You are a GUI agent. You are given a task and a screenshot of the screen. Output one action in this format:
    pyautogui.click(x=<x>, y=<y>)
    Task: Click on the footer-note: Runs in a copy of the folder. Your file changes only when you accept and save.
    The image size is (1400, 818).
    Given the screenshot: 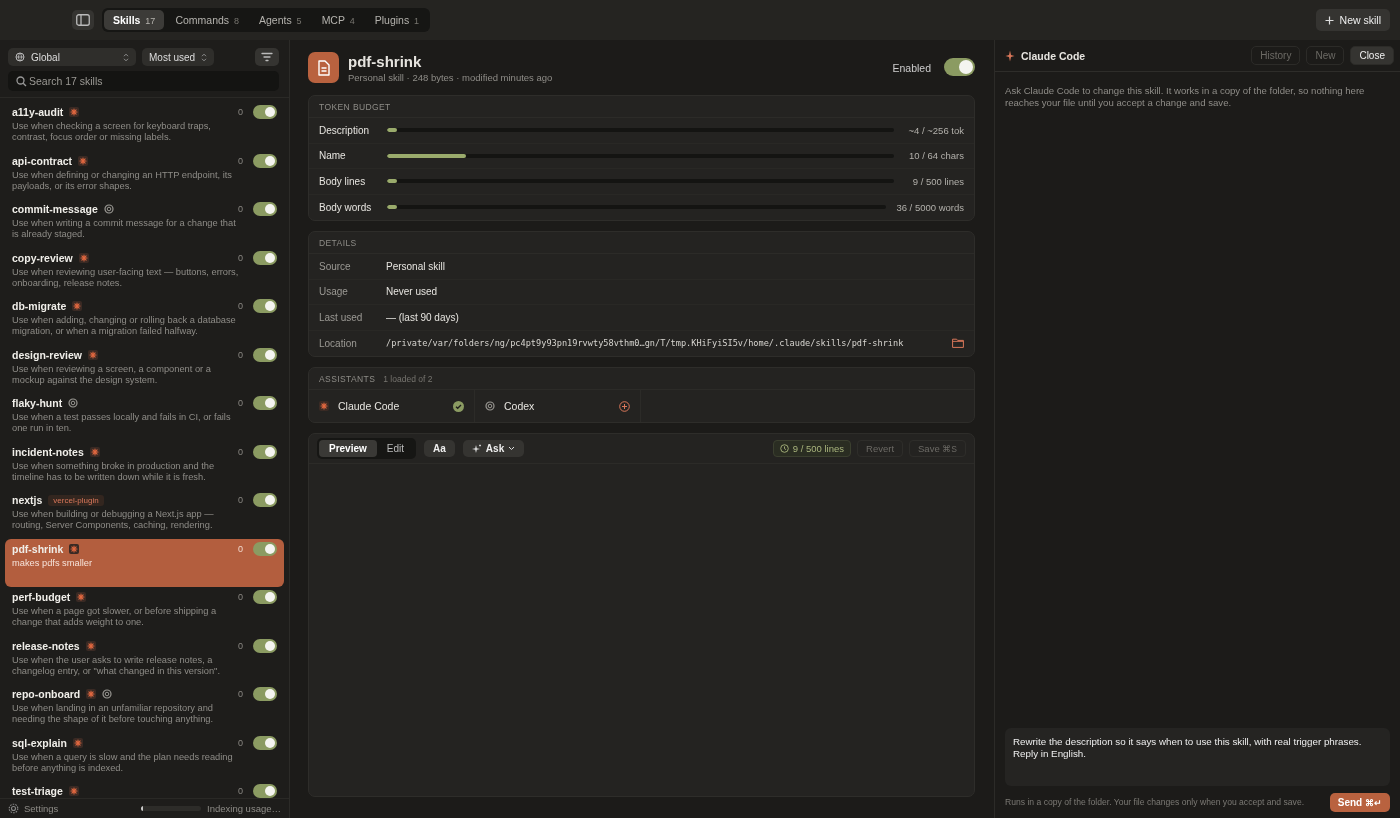 What is the action you would take?
    pyautogui.click(x=1155, y=802)
    